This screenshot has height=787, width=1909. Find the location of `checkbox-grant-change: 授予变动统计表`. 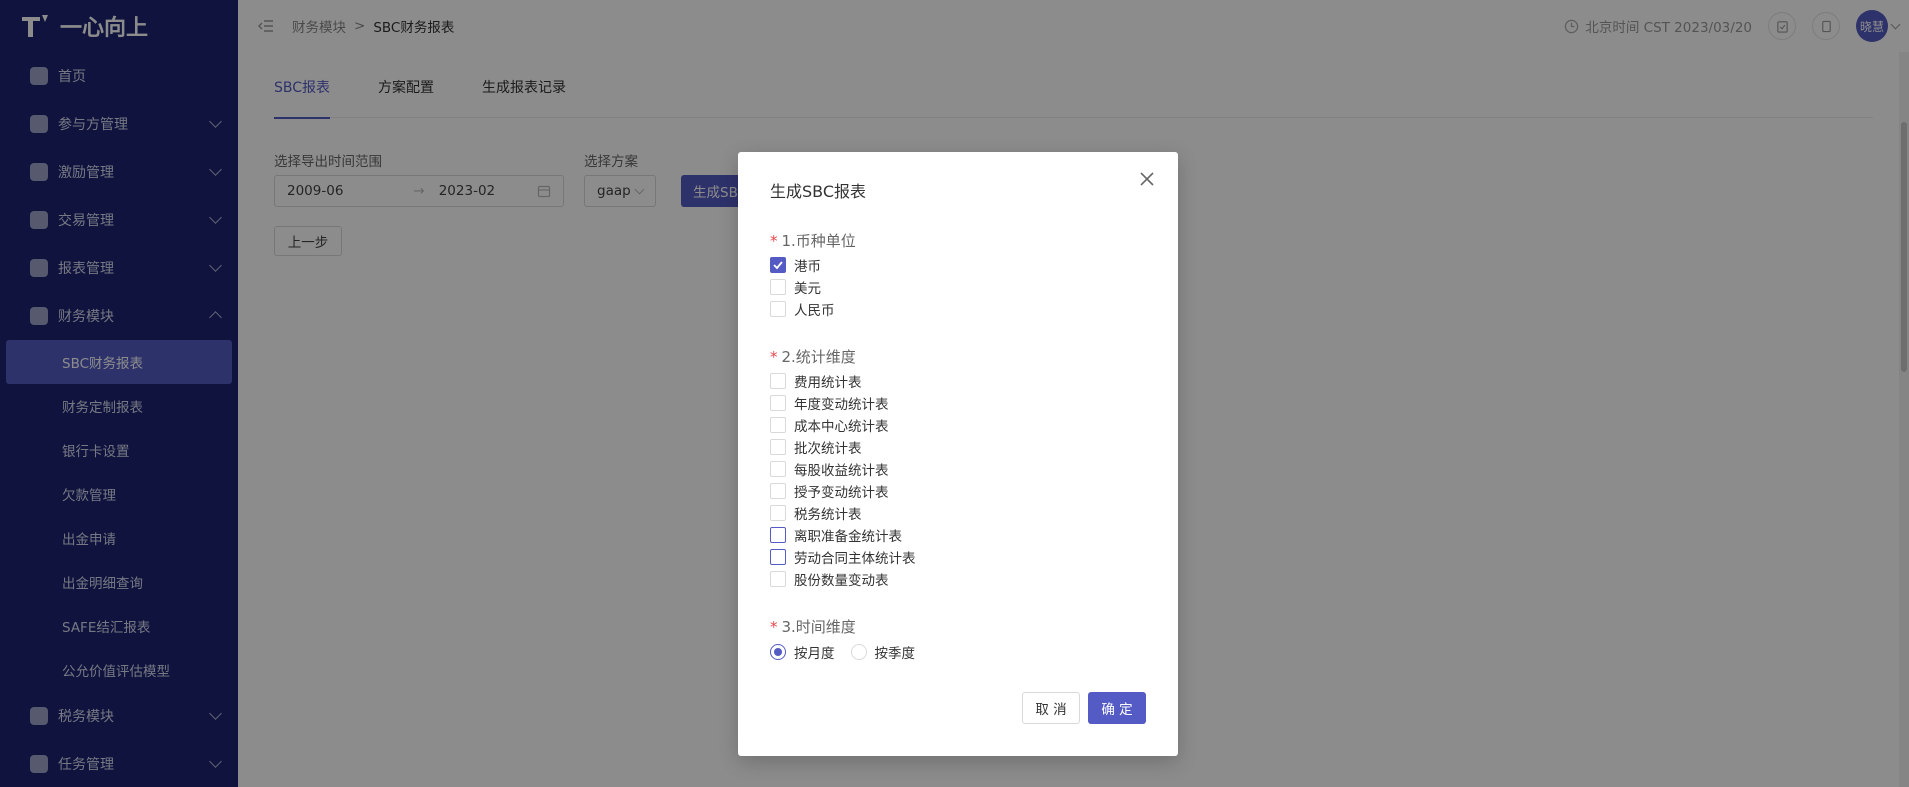

checkbox-grant-change: 授予变动统计表 is located at coordinates (829, 491).